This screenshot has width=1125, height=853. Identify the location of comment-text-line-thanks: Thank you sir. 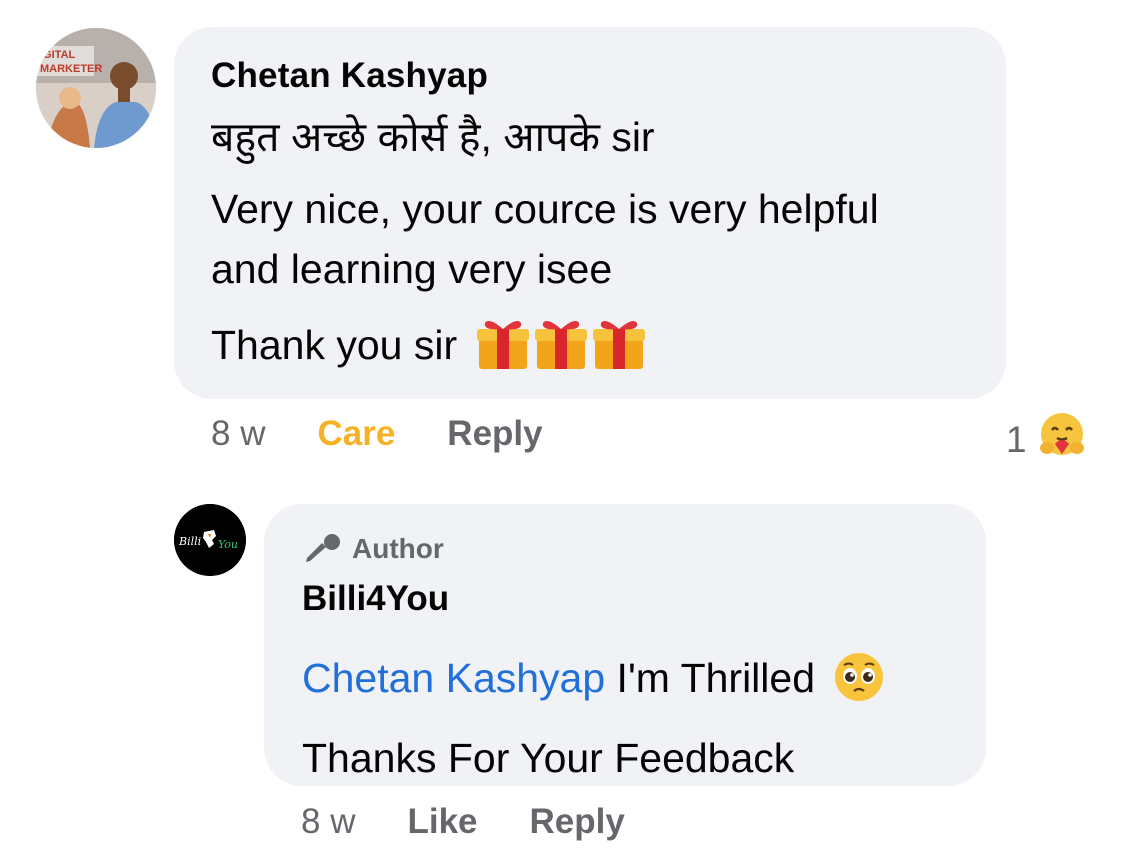
(589, 351).